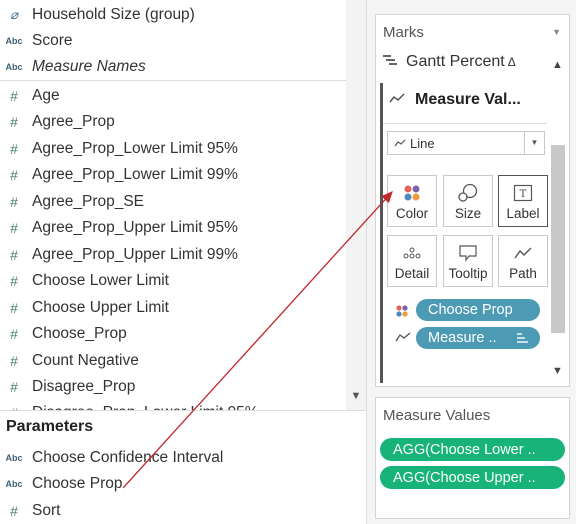 This screenshot has width=576, height=524. Describe the element at coordinates (73, 121) in the screenshot. I see `field-label: Agree_Prop` at that location.